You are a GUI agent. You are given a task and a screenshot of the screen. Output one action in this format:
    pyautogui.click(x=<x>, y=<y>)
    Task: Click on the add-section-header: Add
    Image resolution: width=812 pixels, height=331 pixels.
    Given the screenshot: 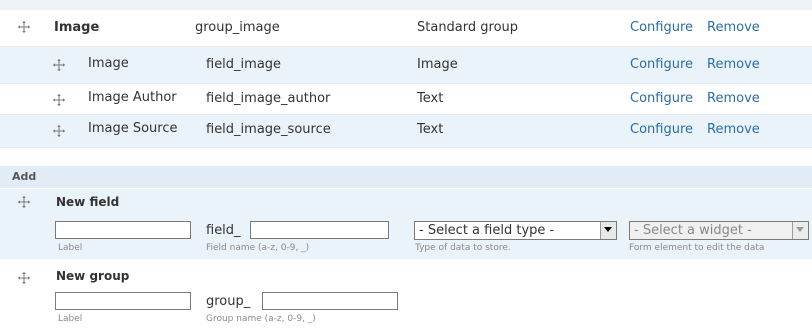 What is the action you would take?
    pyautogui.click(x=406, y=177)
    